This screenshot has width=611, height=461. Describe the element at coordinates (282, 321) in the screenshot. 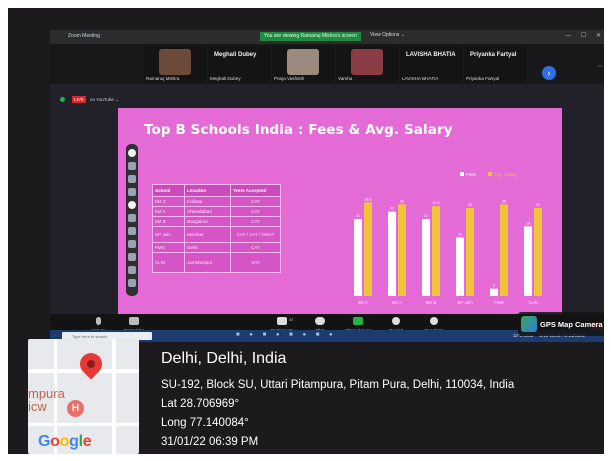

I see `people-icon` at that location.